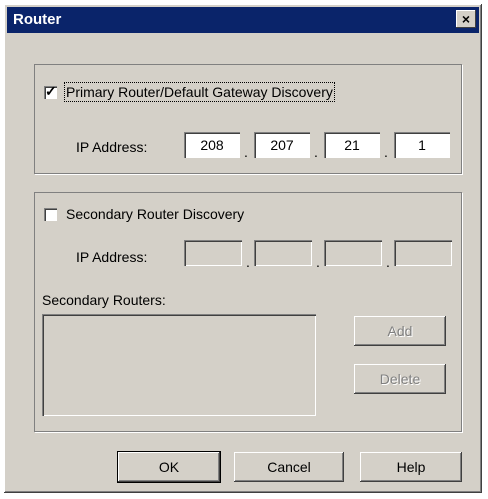 The image size is (488, 499). Describe the element at coordinates (199, 92) in the screenshot. I see `primary-router-label: Primary Router/Default Gateway Discovery` at that location.